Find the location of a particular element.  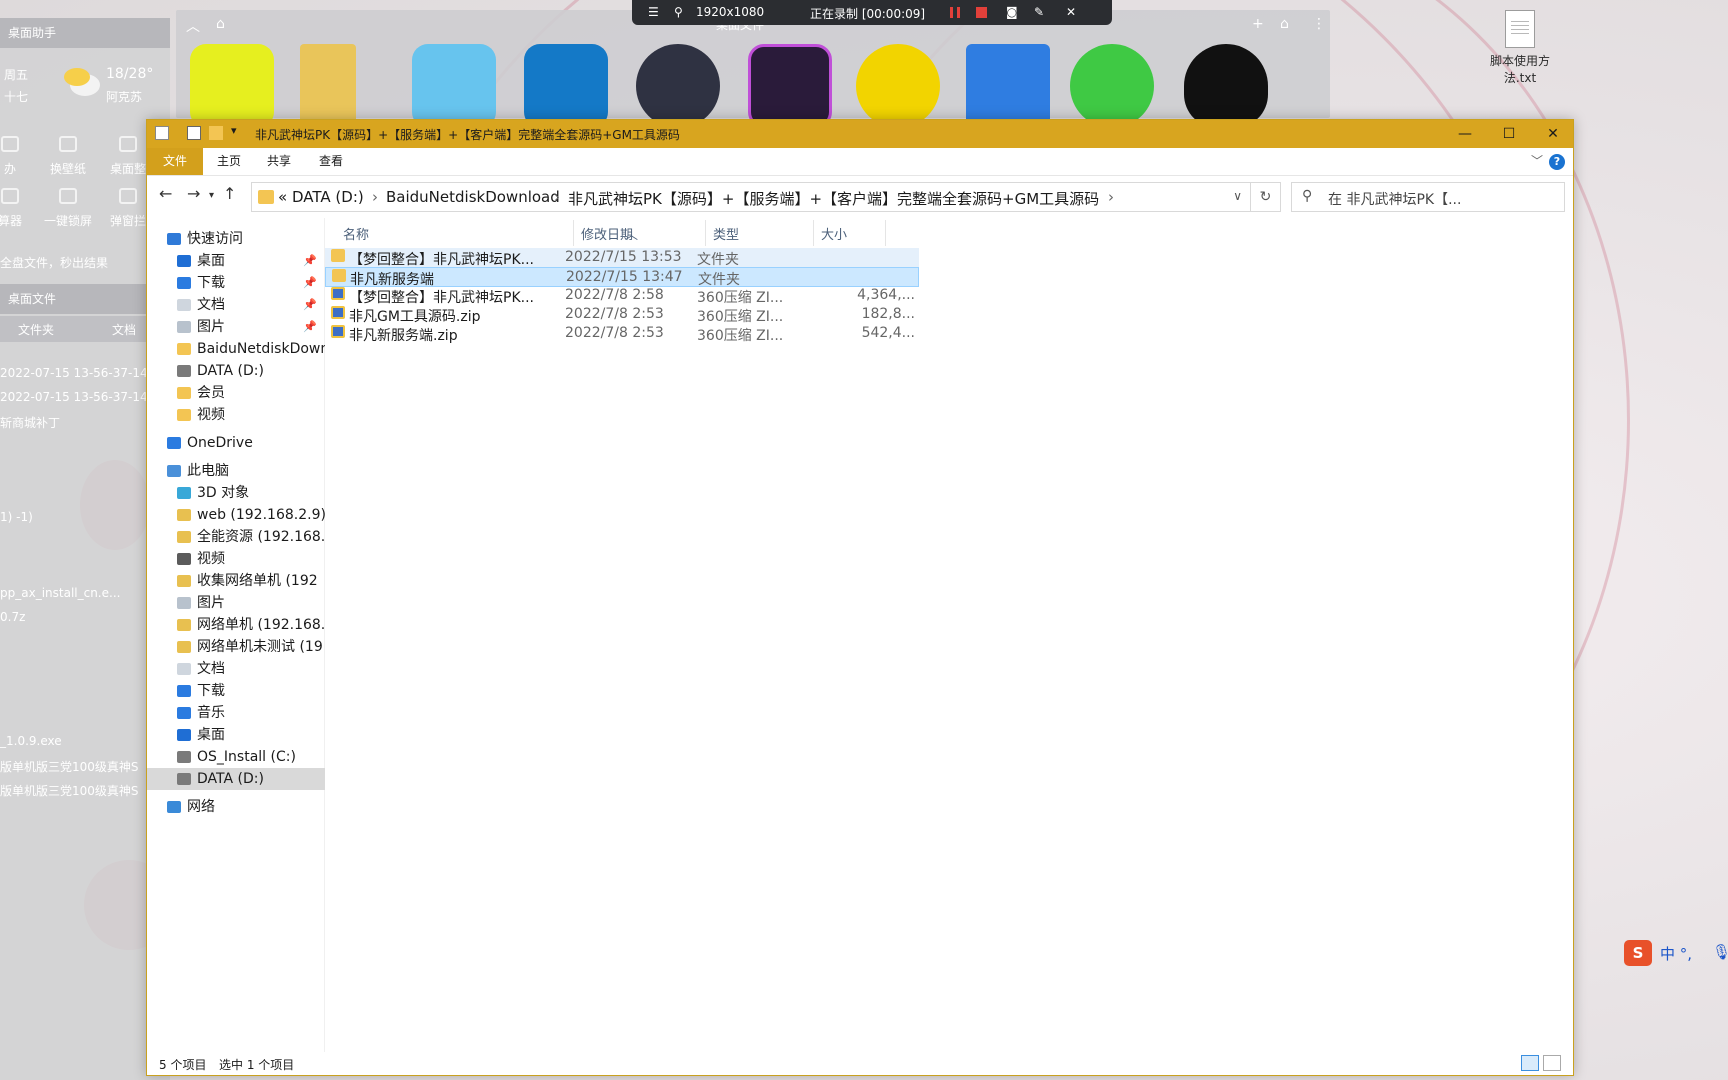

tool-lock-screen: 一键锁屏 is located at coordinates (68, 208).